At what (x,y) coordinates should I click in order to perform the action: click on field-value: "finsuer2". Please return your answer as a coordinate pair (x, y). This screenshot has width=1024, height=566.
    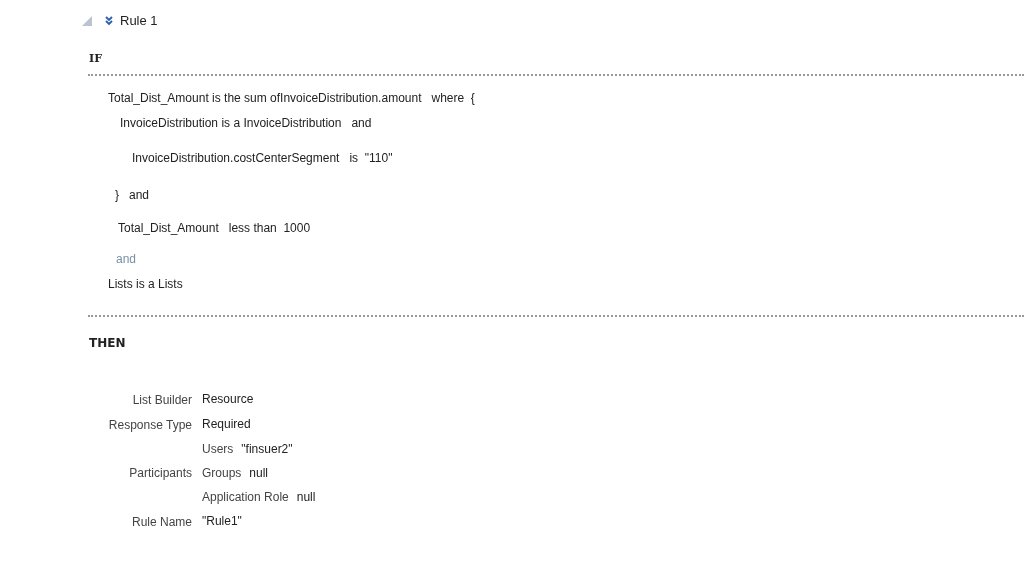
    Looking at the image, I should click on (267, 449).